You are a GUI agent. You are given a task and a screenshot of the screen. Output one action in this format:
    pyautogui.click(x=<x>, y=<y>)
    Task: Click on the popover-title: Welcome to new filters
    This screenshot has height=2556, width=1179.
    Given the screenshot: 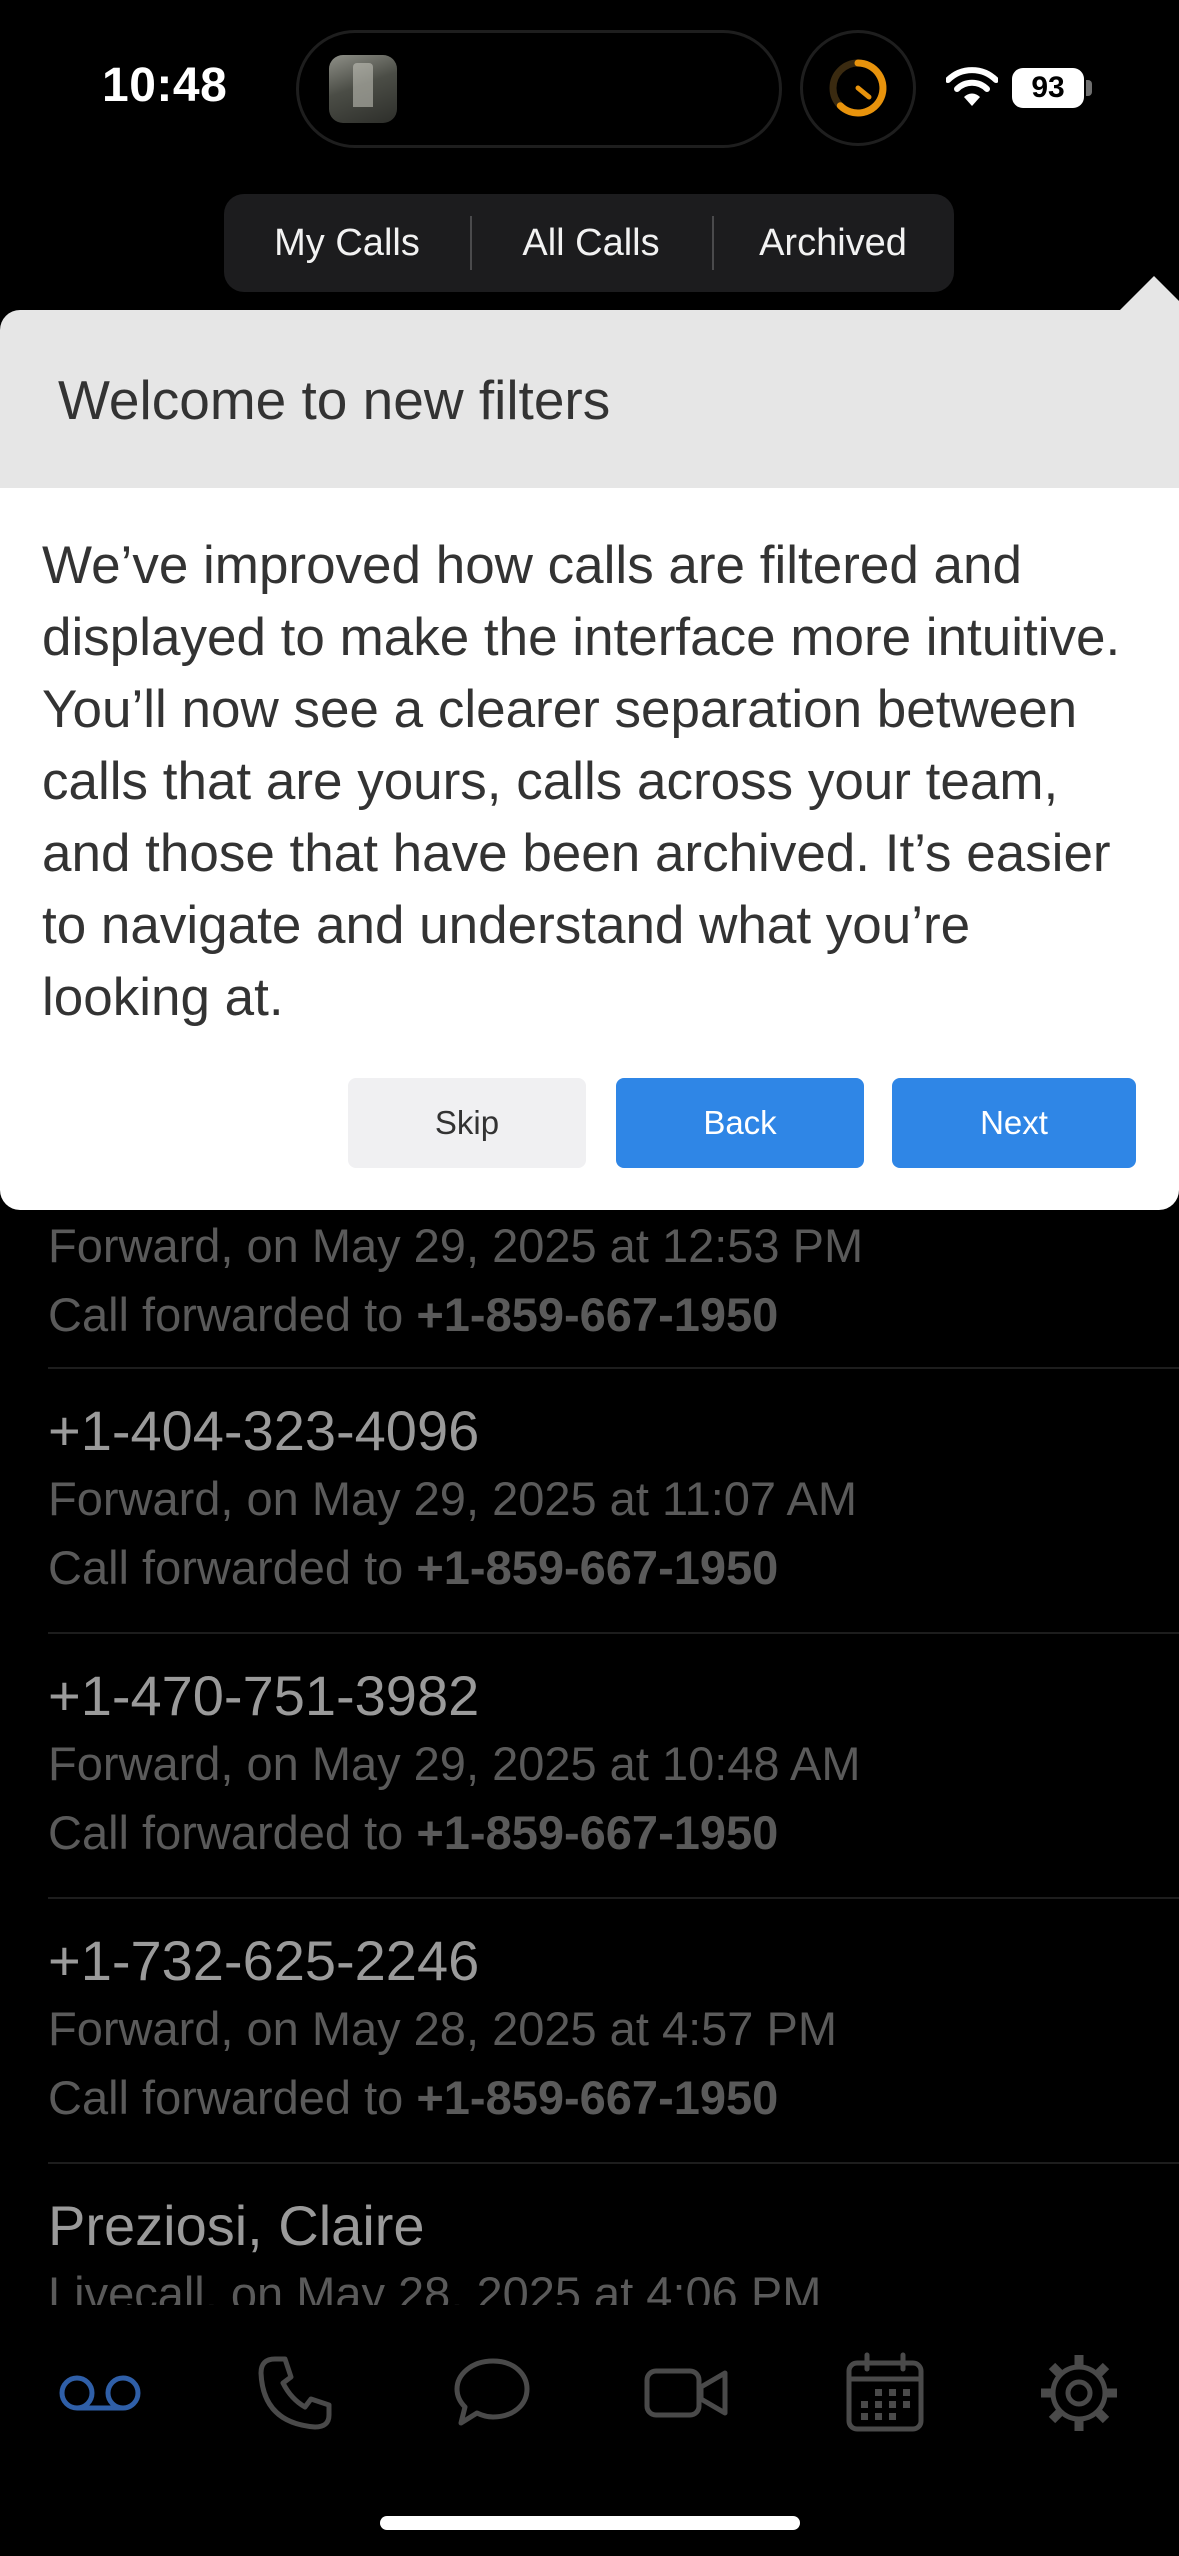 What is the action you would take?
    pyautogui.click(x=334, y=400)
    